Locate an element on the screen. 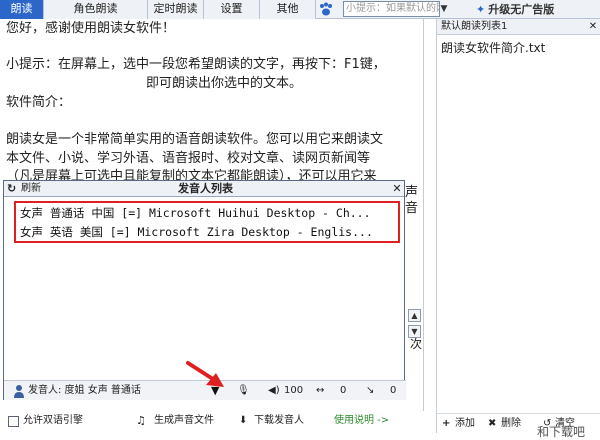  sparkle-icon: ✦ is located at coordinates (481, 9).